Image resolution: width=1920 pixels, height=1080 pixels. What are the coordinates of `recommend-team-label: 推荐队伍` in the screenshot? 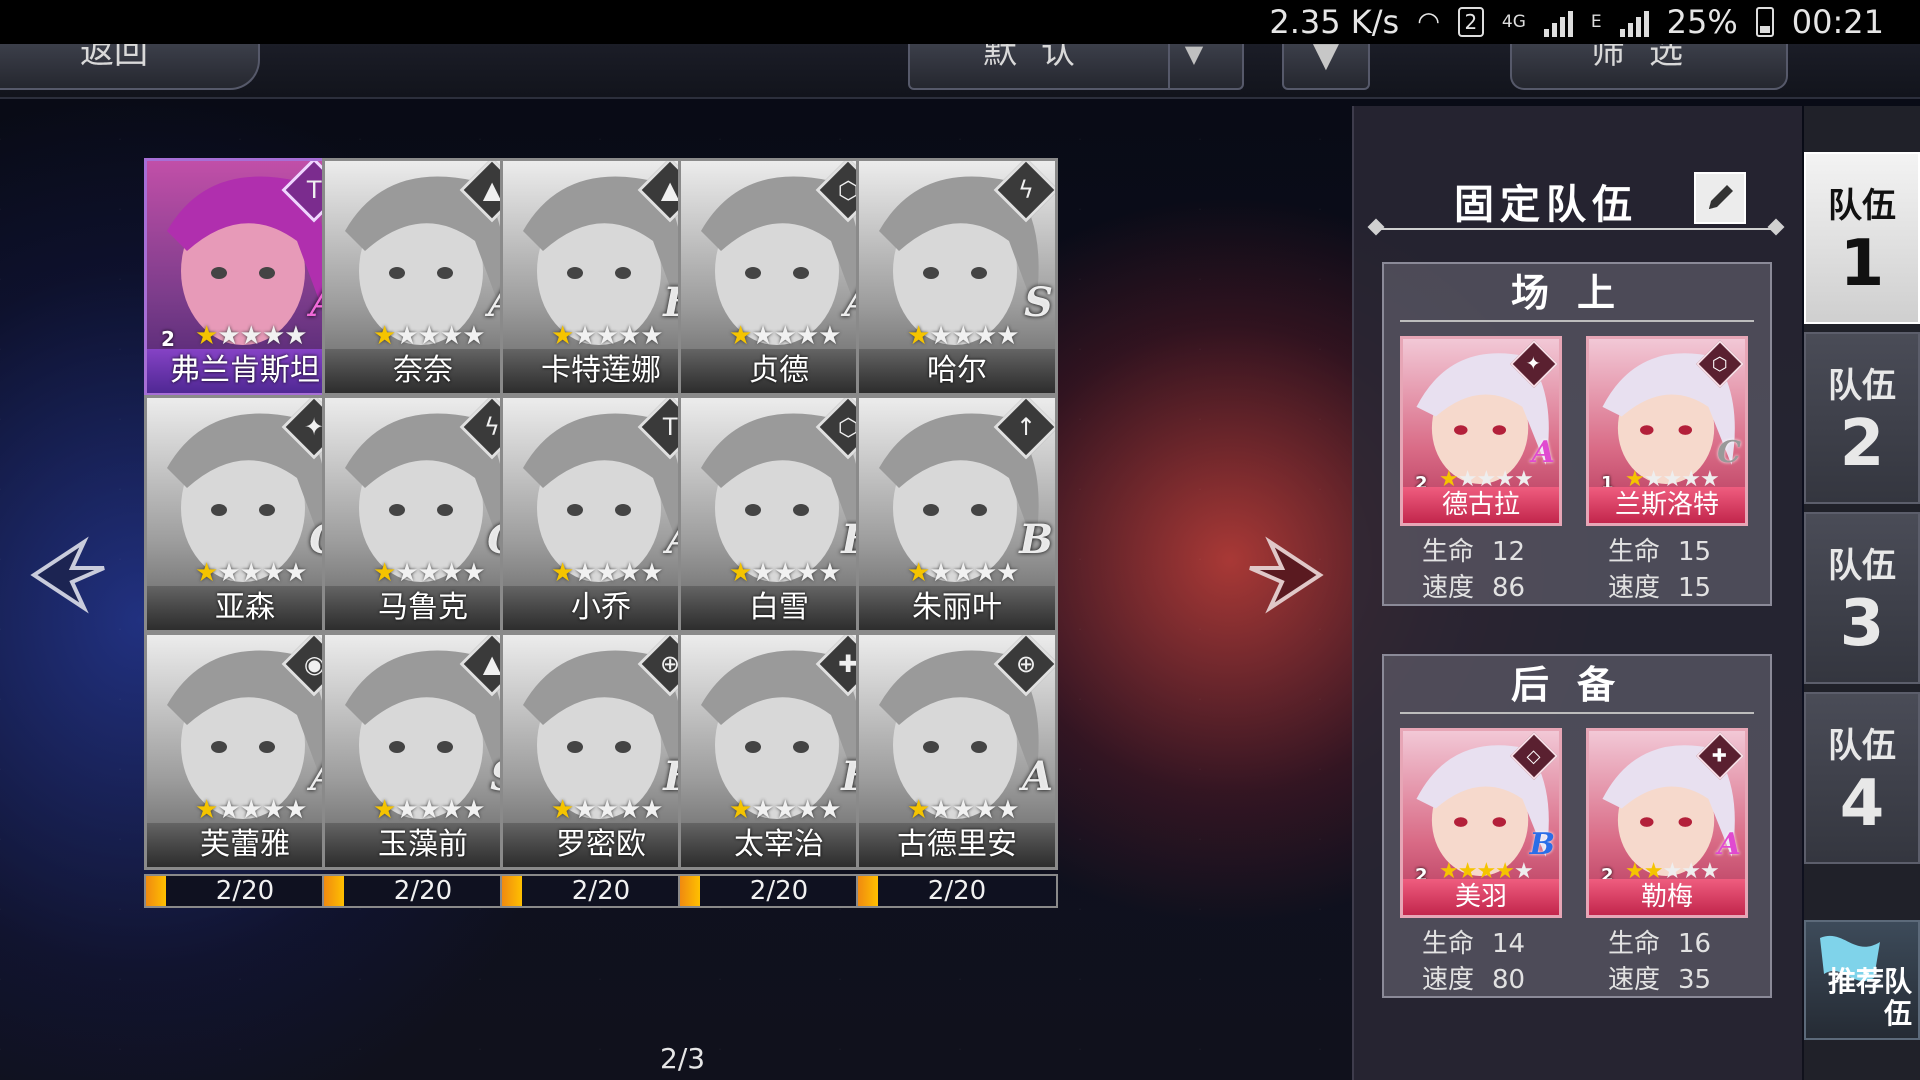 It's located at (1869, 997).